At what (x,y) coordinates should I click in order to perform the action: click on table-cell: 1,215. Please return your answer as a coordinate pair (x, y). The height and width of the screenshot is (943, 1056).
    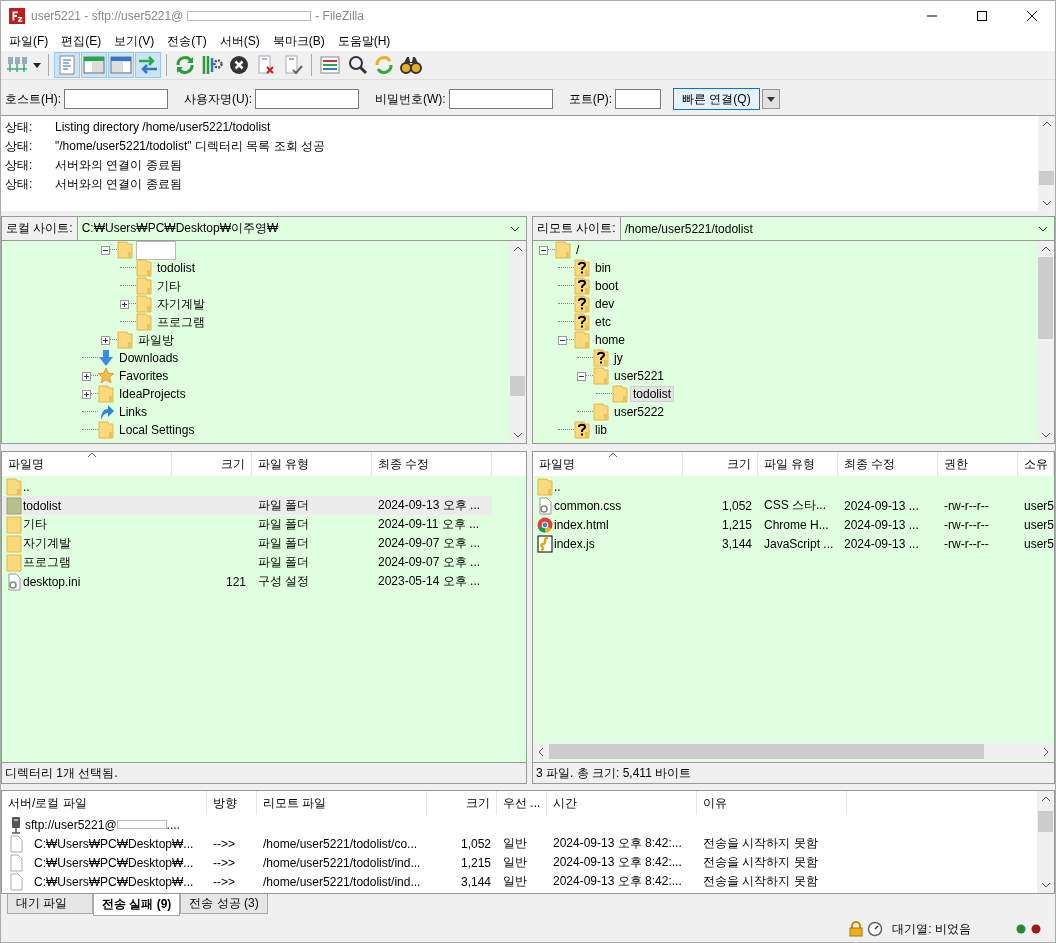
    Looking at the image, I should click on (475, 862).